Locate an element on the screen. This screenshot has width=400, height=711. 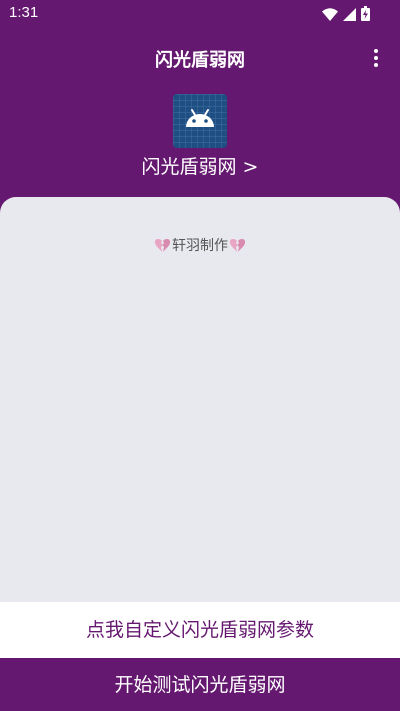
start-test-button: 开始测试闪光盾弱网 is located at coordinates (200, 684).